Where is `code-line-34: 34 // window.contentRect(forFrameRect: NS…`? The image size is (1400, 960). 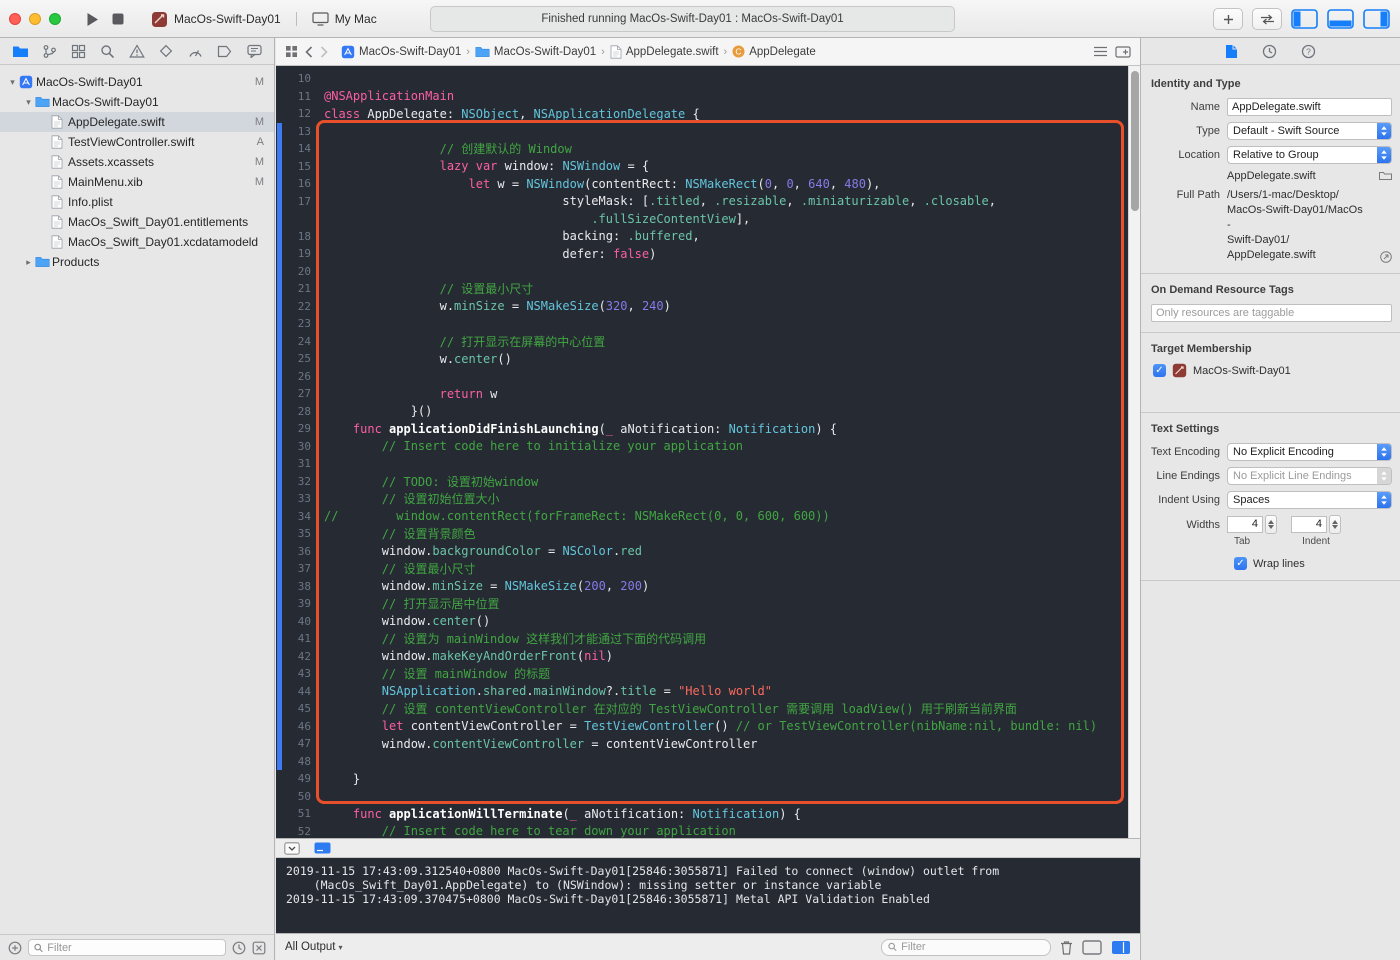 code-line-34: 34 // window.contentRect(forFrameRect: NS… is located at coordinates (702, 517).